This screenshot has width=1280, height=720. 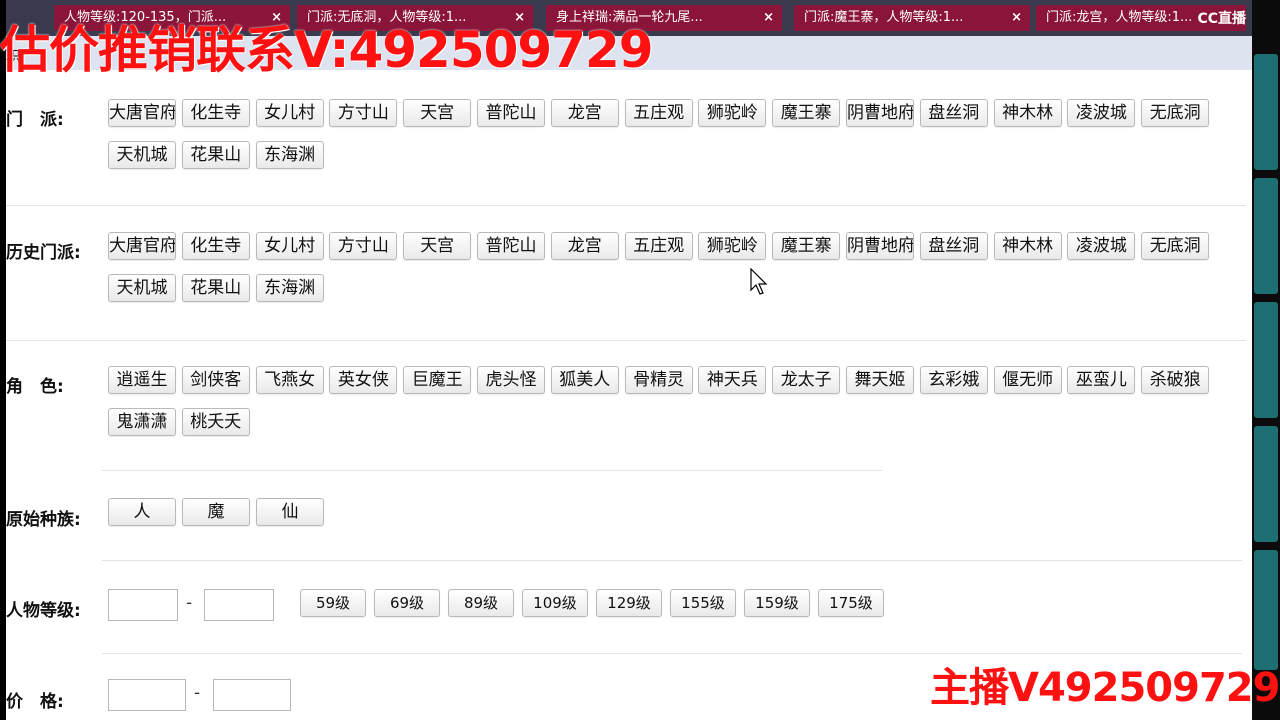 What do you see at coordinates (1175, 380) in the screenshot?
I see `role-option: 杀破狼` at bounding box center [1175, 380].